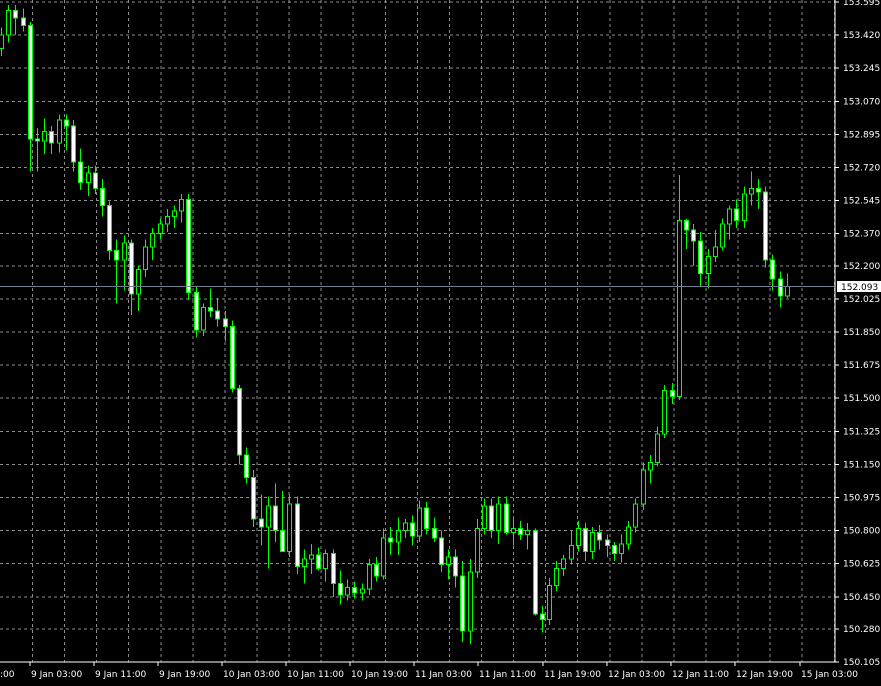 The image size is (881, 686). I want to click on y-axis-label: 153.070, so click(861, 102).